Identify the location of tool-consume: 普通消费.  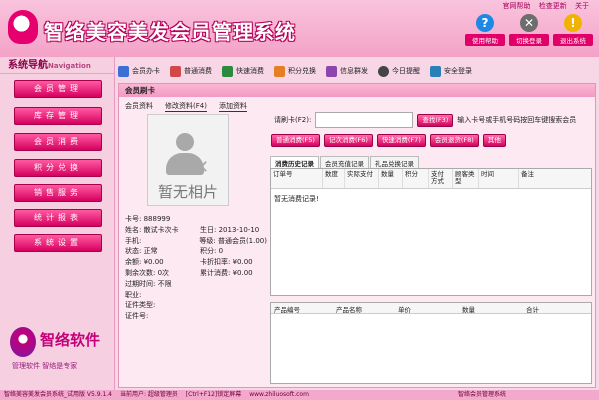
(191, 71).